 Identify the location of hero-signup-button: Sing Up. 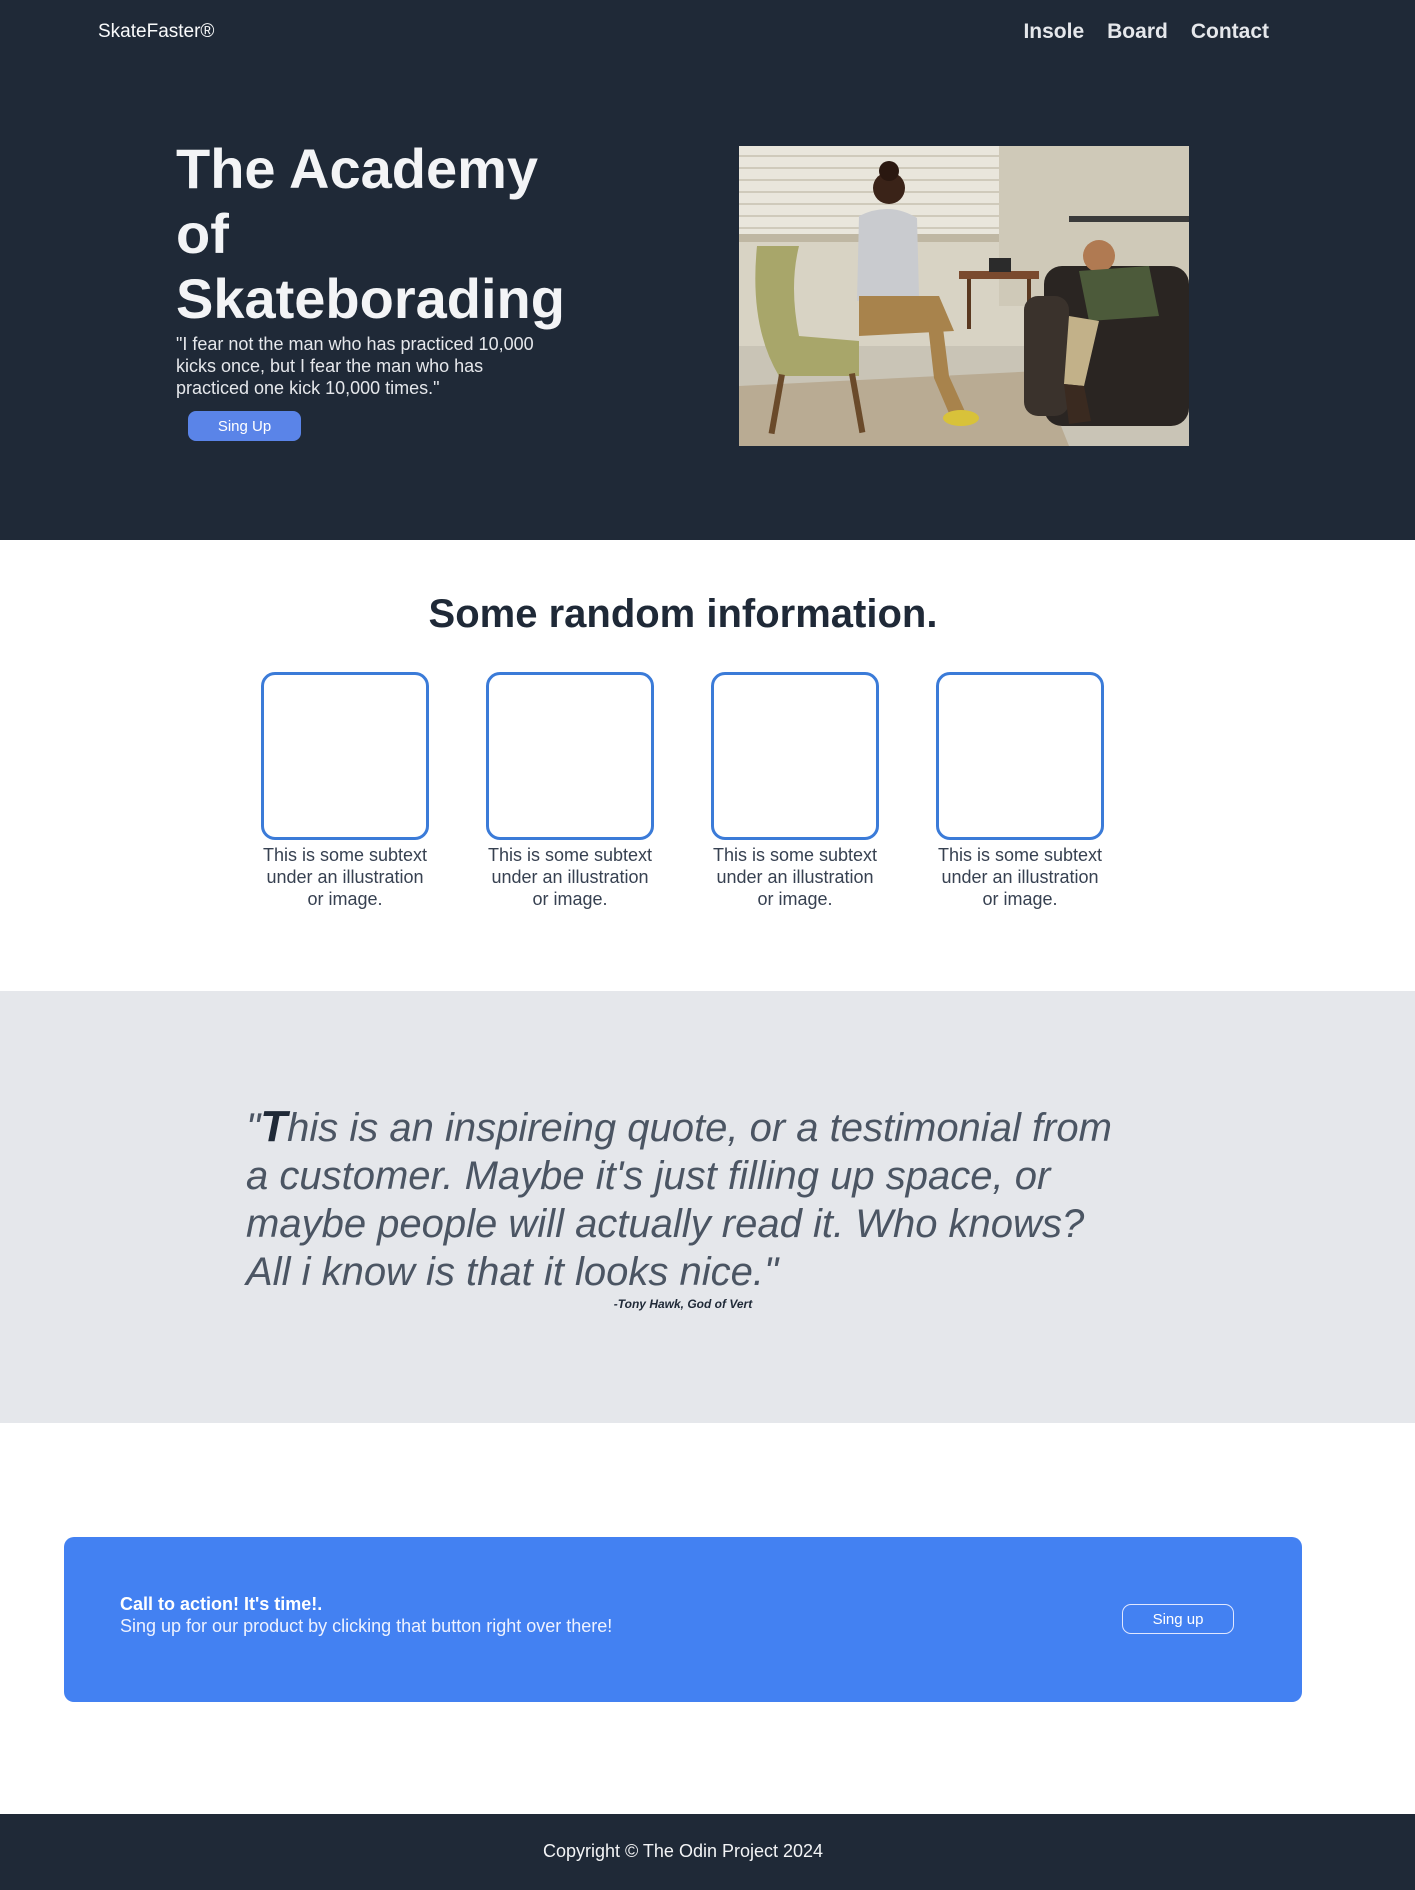
(244, 426).